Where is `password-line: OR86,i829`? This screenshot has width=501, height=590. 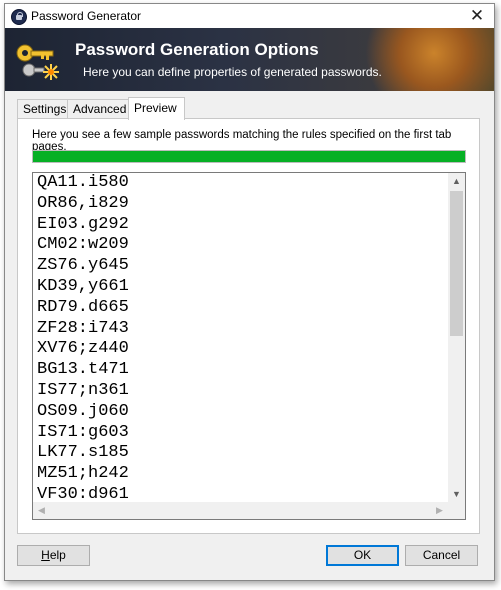
password-line: OR86,i829 is located at coordinates (83, 203).